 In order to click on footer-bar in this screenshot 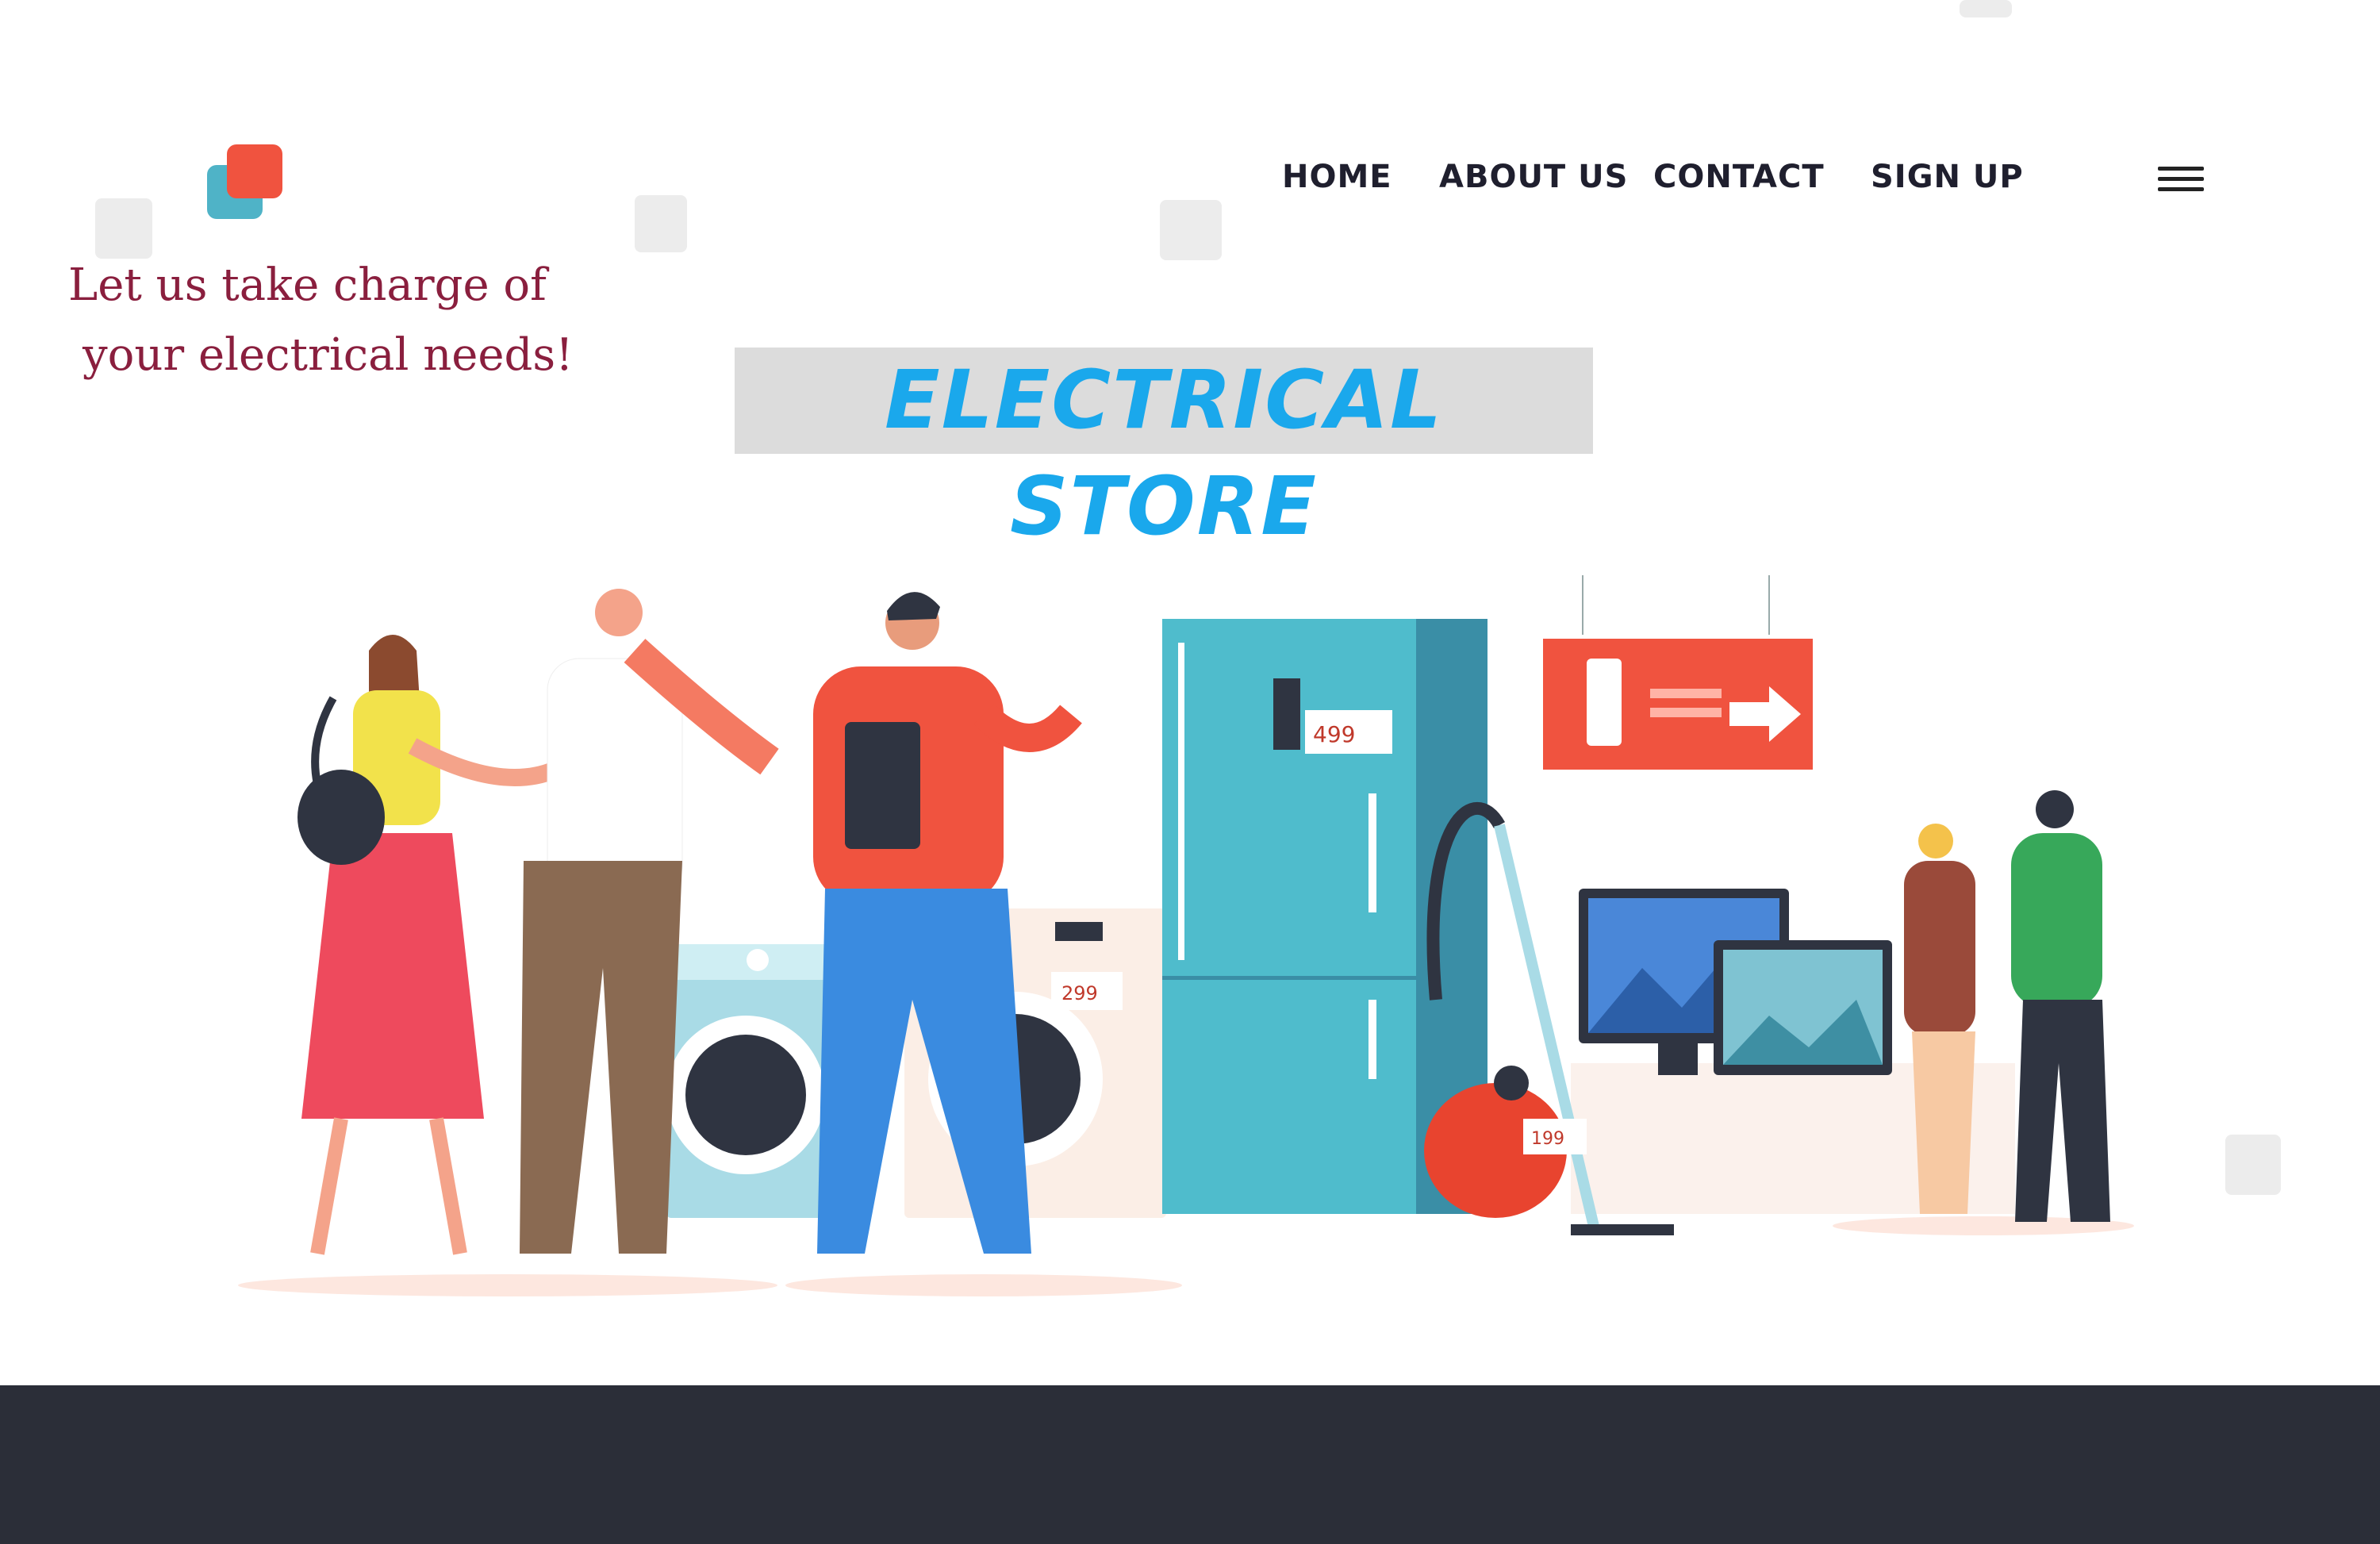, I will do `click(1190, 1464)`.